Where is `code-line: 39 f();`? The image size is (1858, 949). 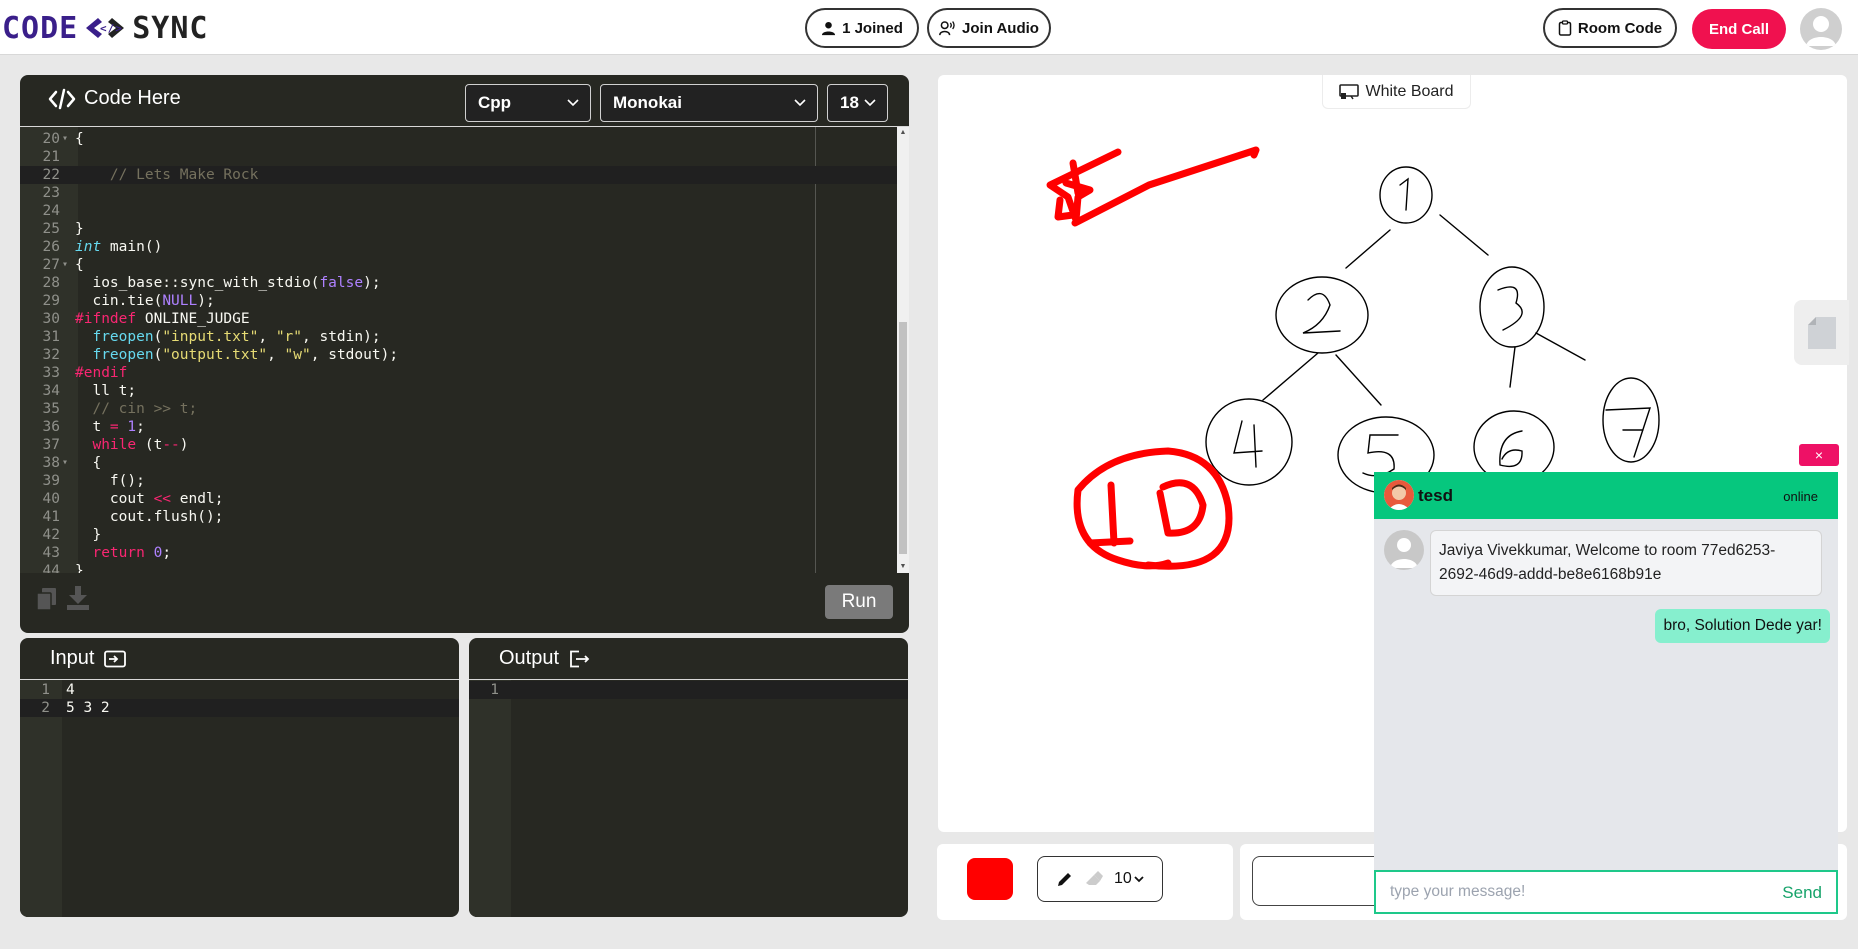
code-line: 39 f(); is located at coordinates (458, 481).